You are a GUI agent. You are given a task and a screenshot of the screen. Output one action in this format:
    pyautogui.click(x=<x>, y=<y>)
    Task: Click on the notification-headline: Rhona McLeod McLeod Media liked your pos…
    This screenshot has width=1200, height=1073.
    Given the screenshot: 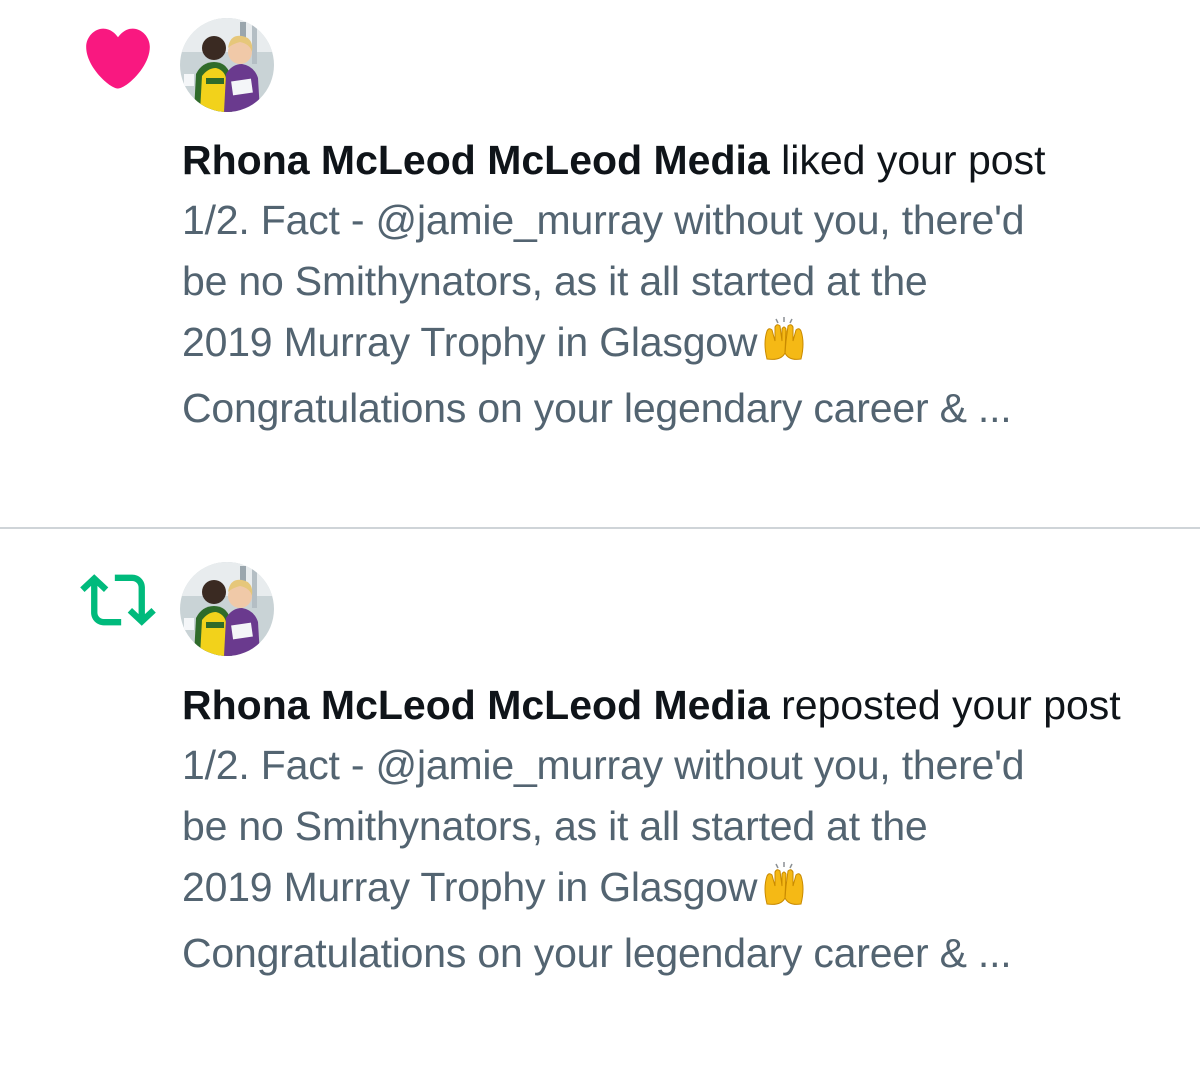 What is the action you would take?
    pyautogui.click(x=680, y=160)
    